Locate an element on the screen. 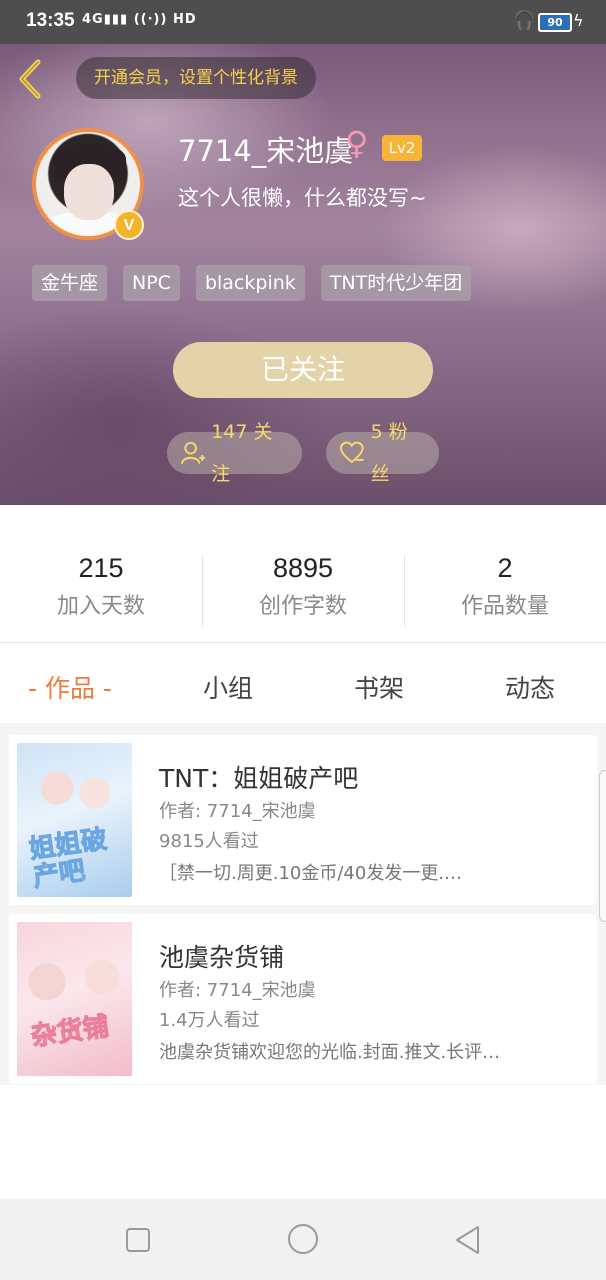 This screenshot has width=606, height=1280. username: 7714_宋池虞 is located at coordinates (266, 151).